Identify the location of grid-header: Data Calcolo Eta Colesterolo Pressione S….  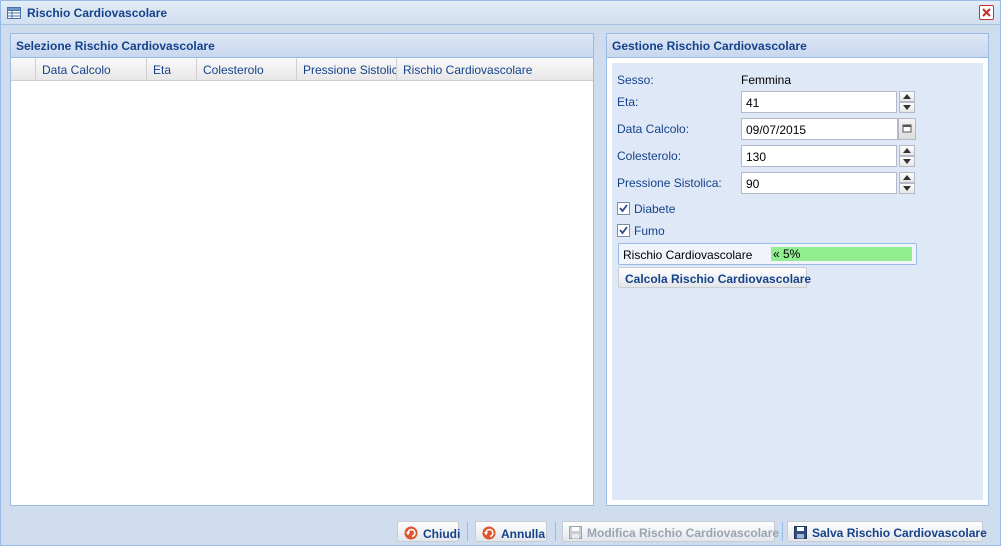
(302, 69).